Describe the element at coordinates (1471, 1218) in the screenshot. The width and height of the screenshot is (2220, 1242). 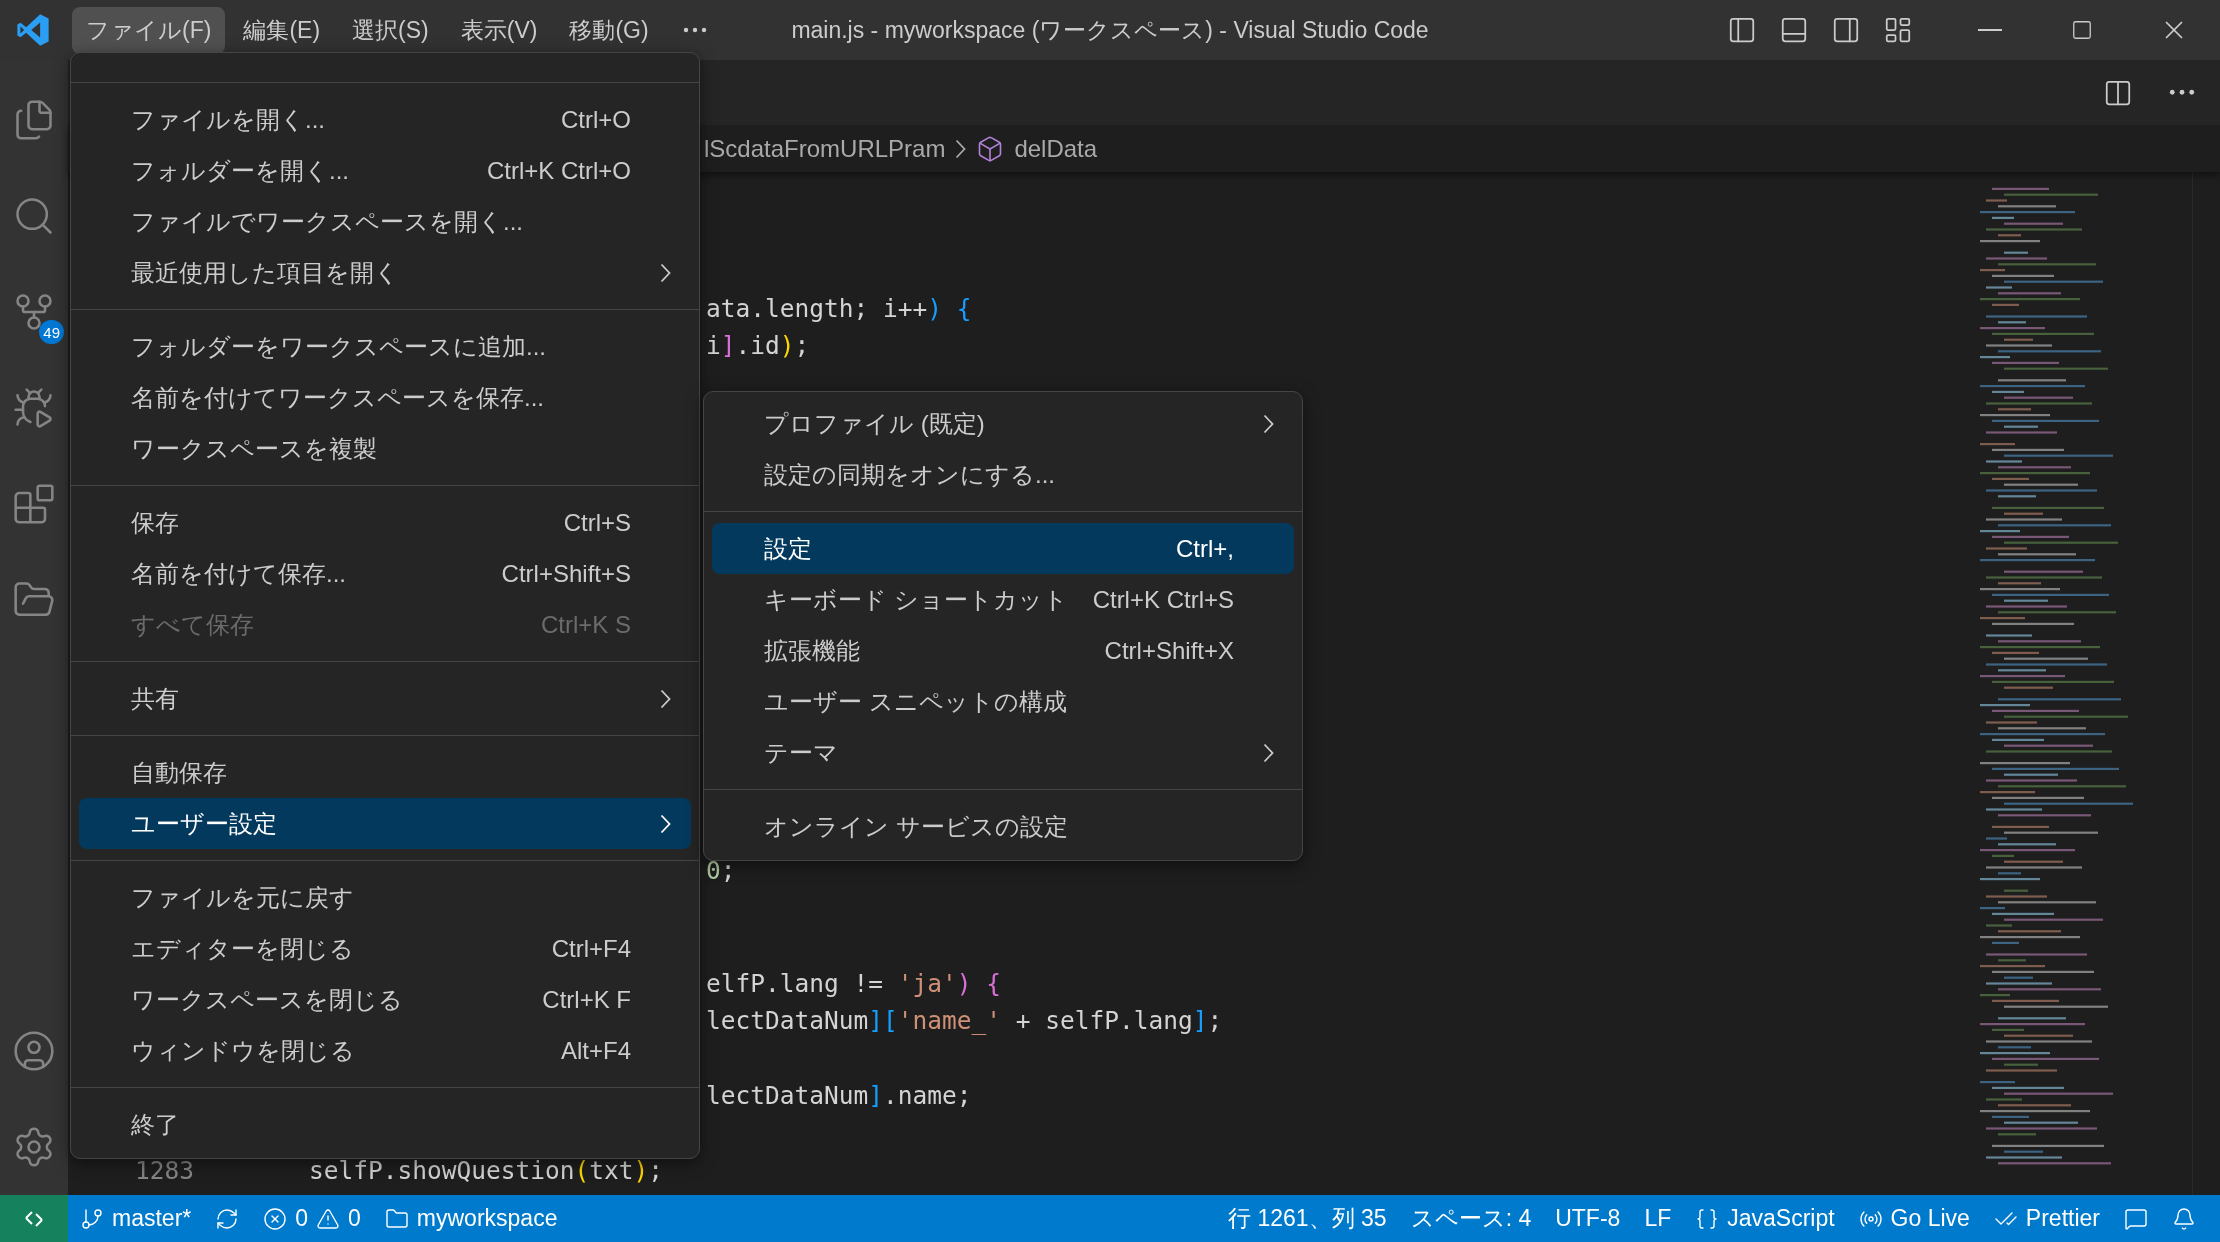
I see `indentation-status: スペース: 4` at that location.